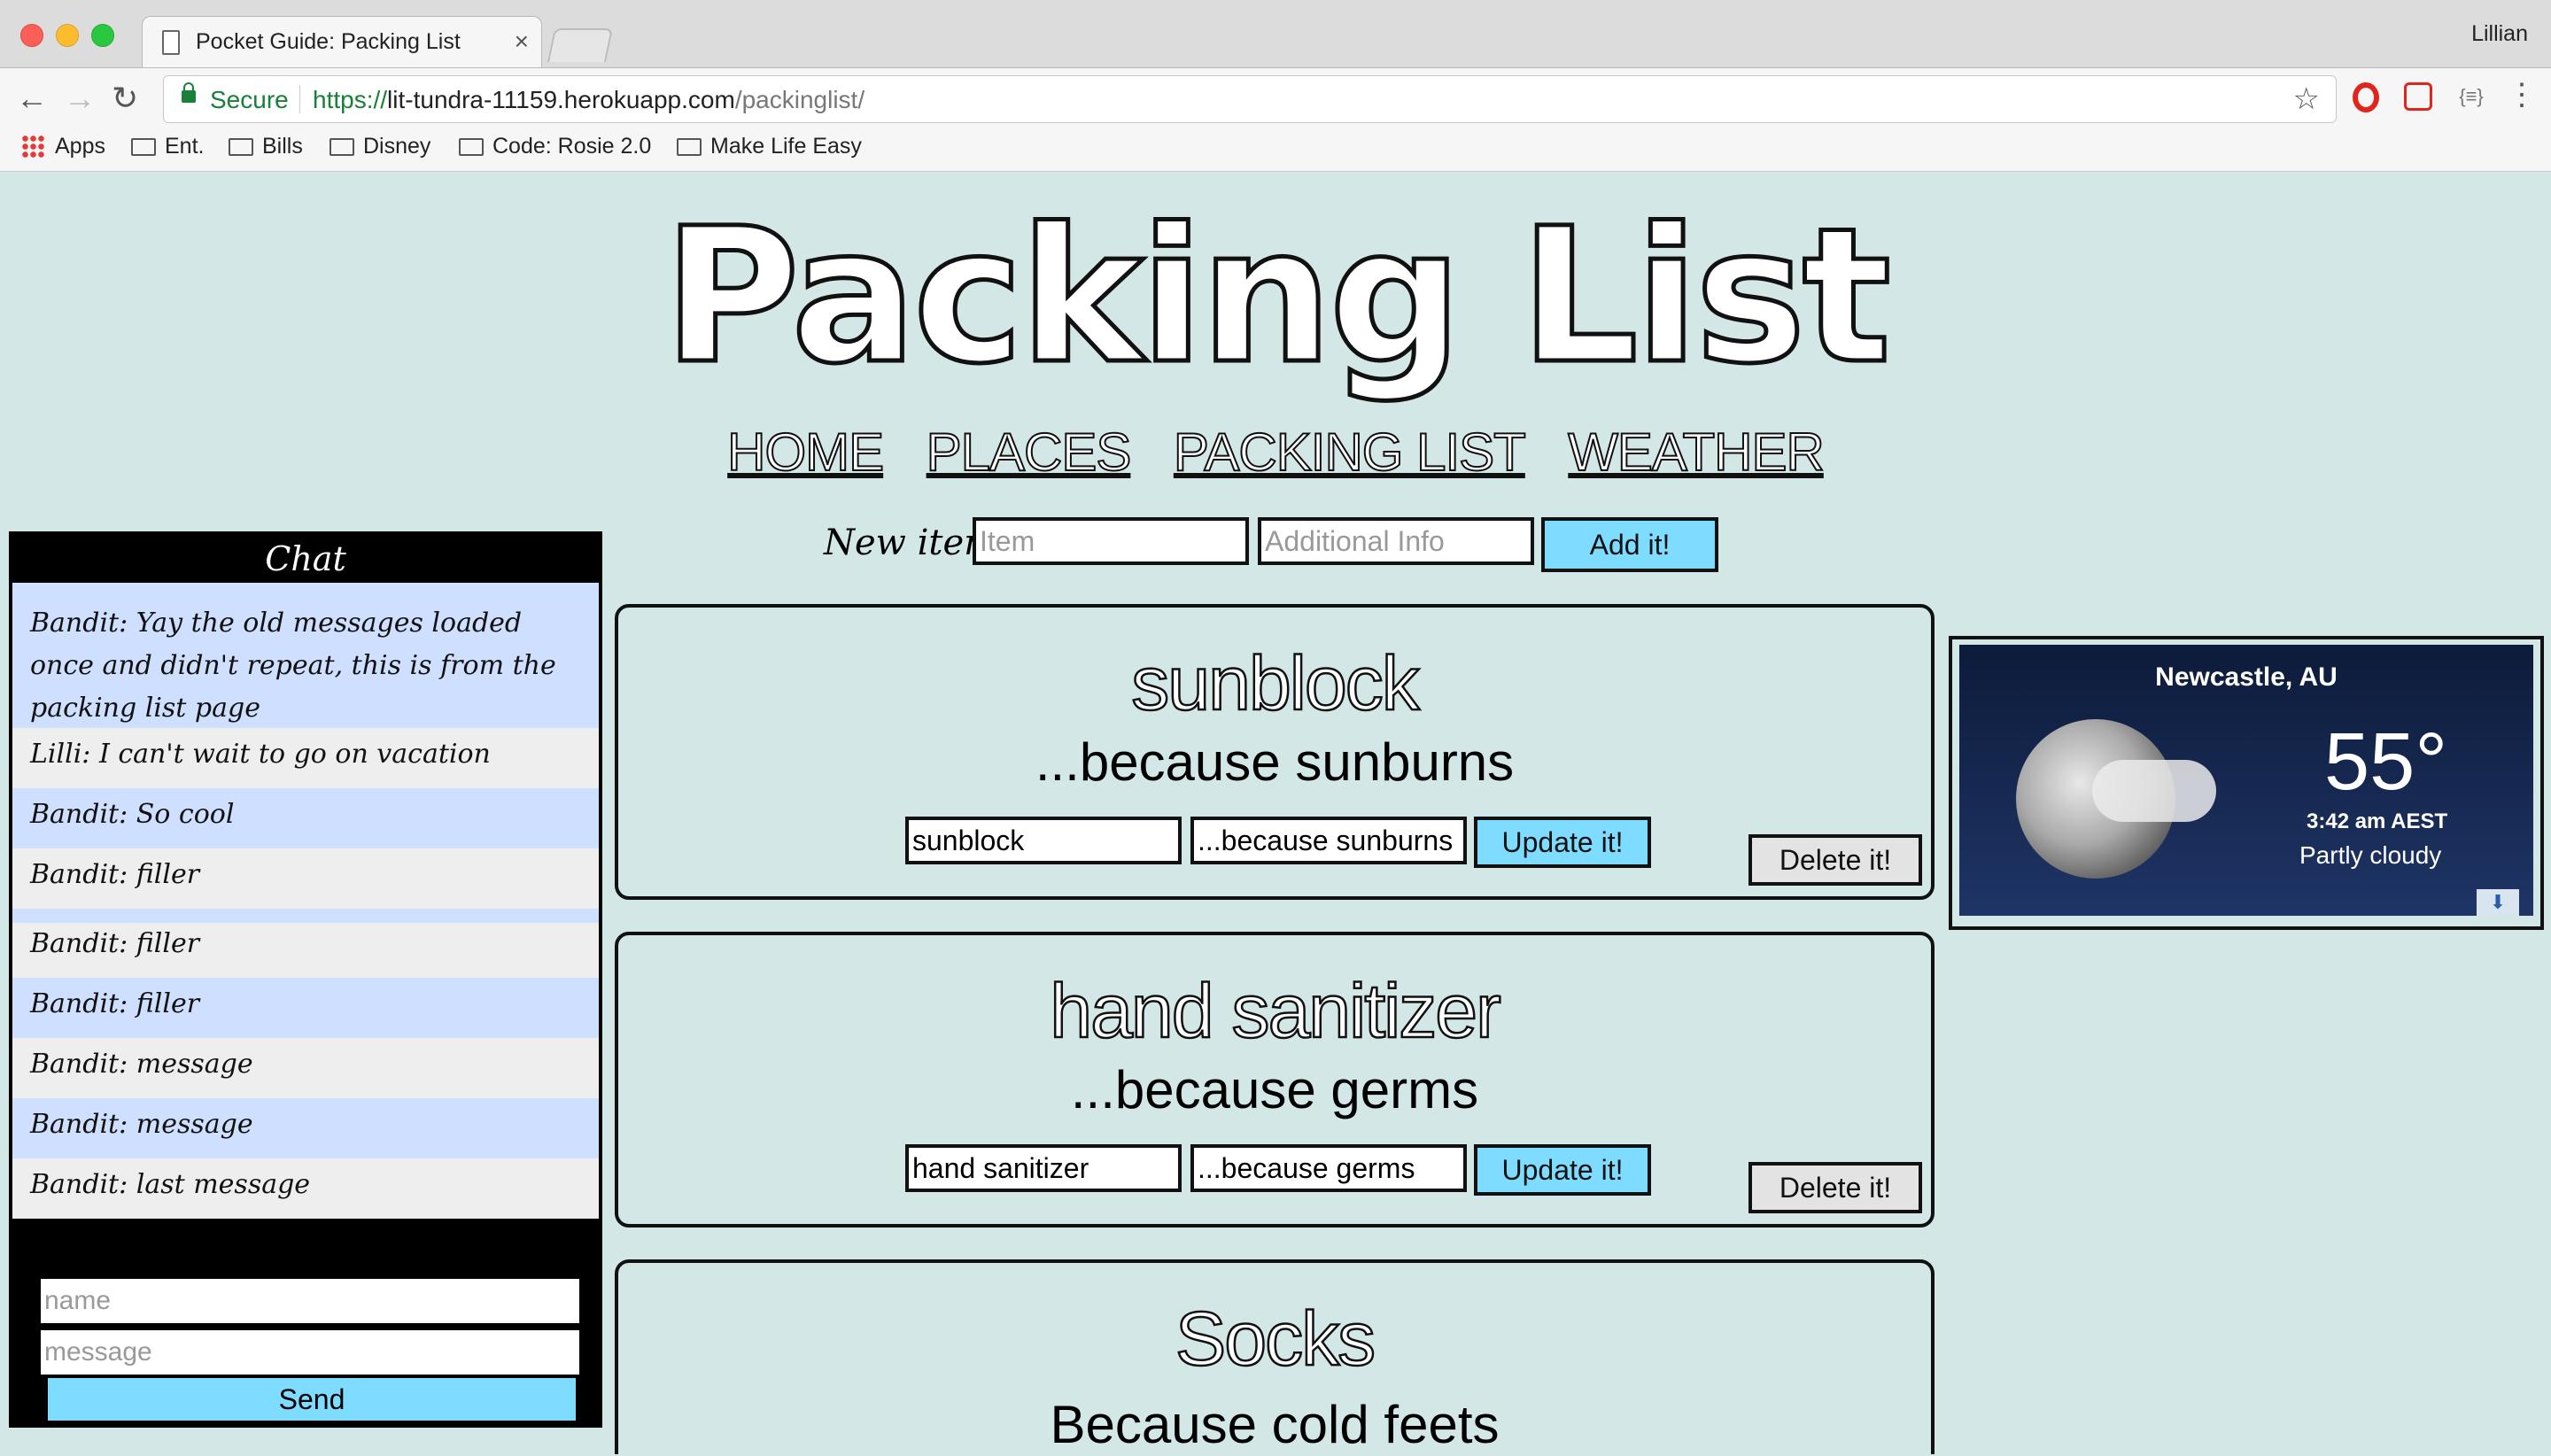 This screenshot has width=2551, height=1456. I want to click on packing-item-card: Socks Because cold feets, so click(1275, 1356).